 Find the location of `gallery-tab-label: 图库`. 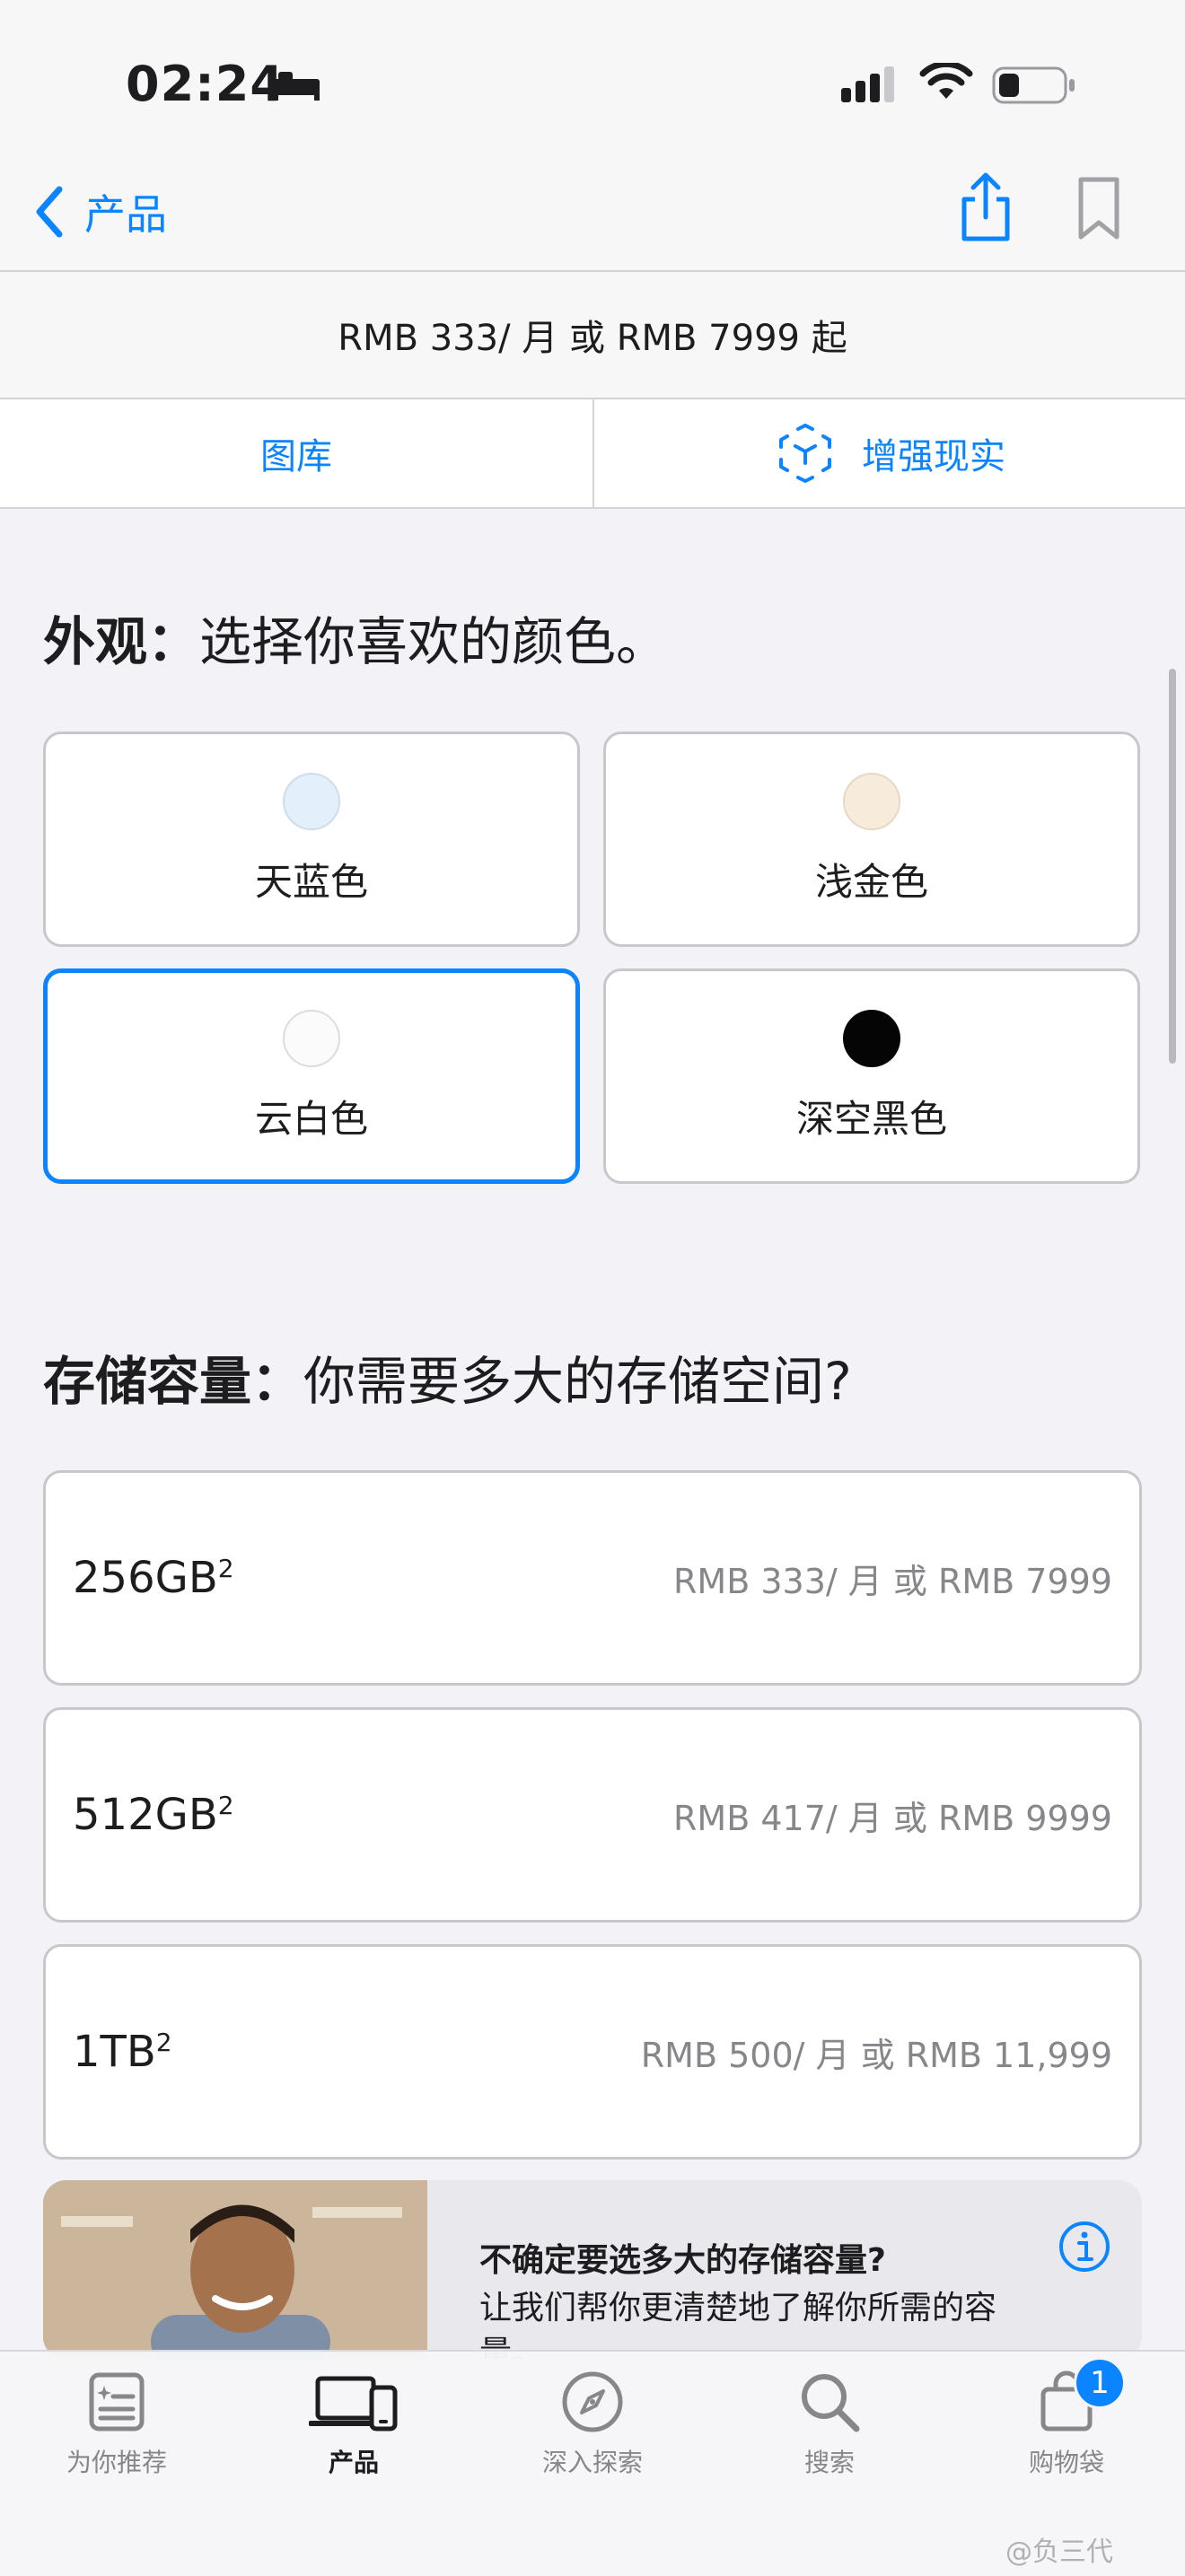

gallery-tab-label: 图库 is located at coordinates (296, 457).